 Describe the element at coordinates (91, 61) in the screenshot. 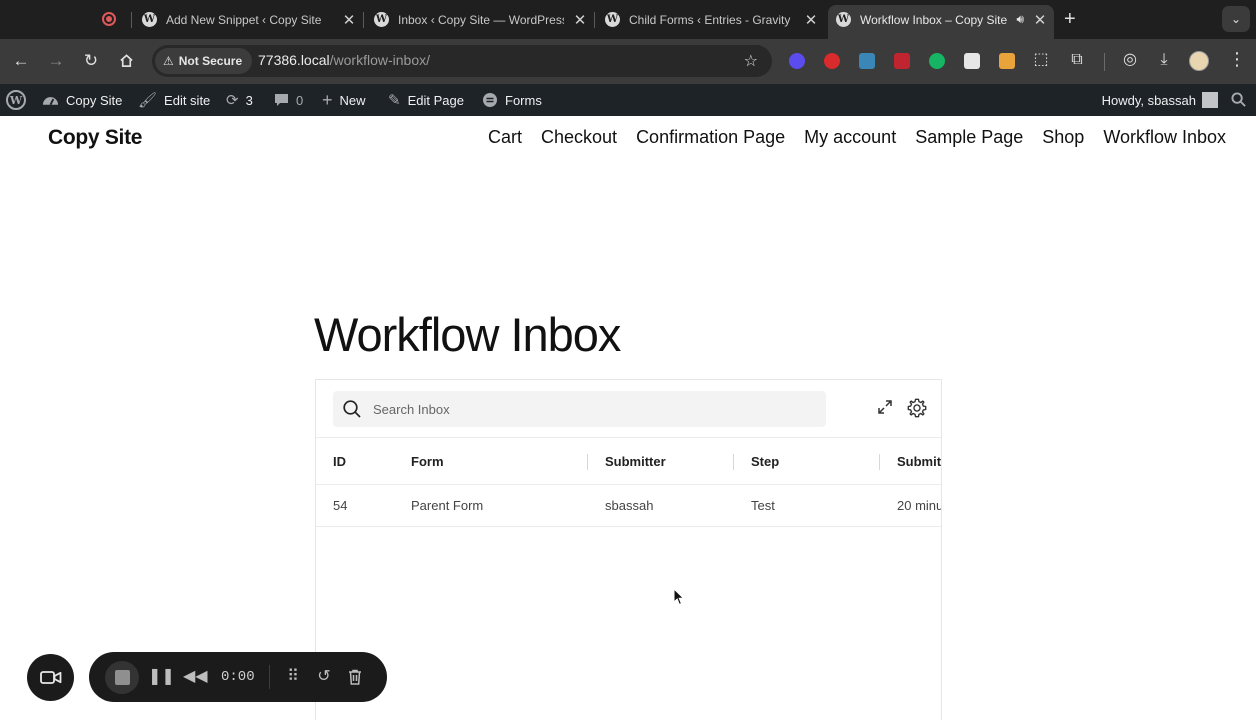

I see `reload-icon: ↻` at that location.